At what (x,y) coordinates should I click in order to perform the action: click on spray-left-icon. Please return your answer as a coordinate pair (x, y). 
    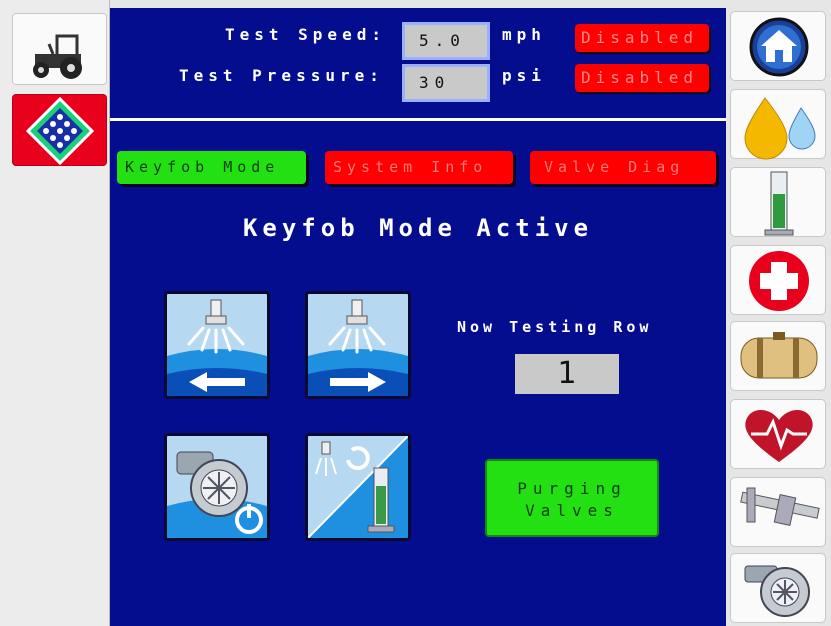
    Looking at the image, I should click on (217, 345).